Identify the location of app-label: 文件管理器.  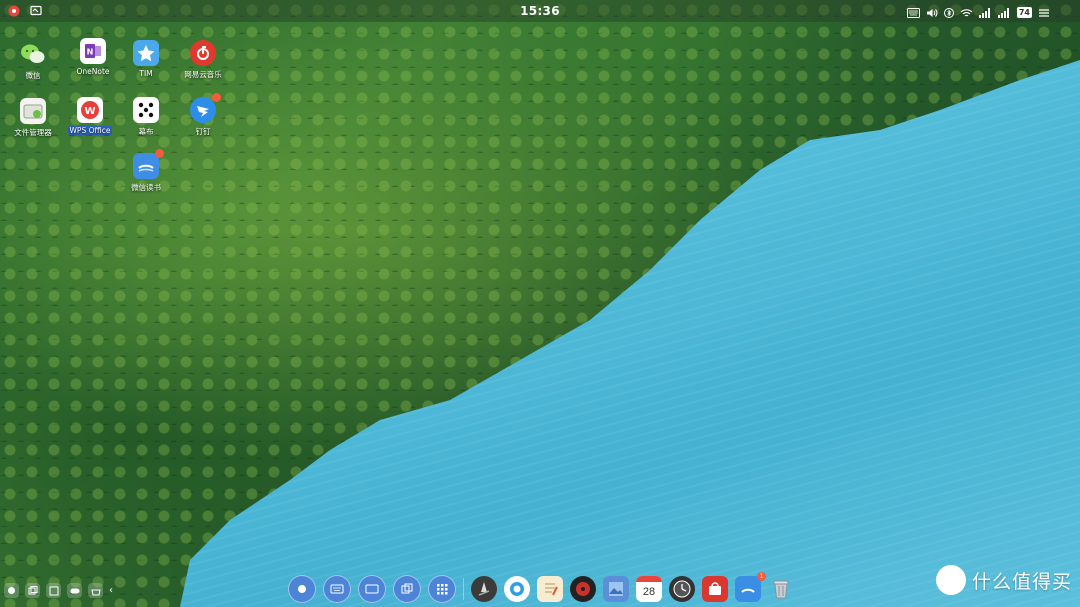
(33, 132).